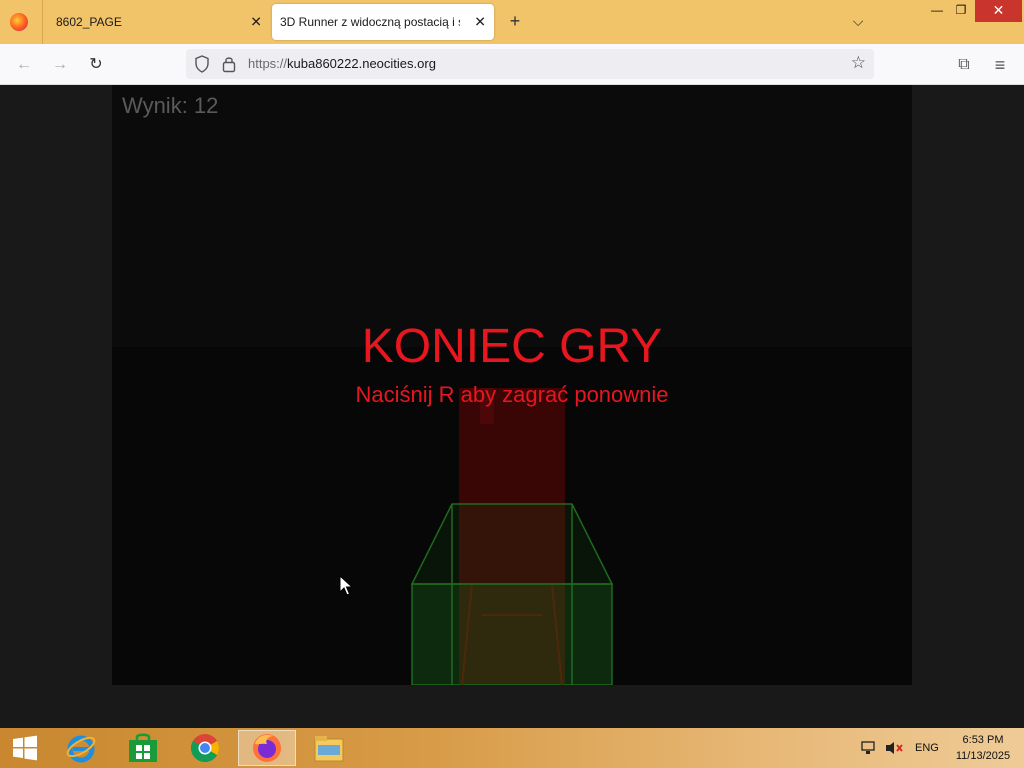  I want to click on tab-3d-runner: 3D Runner z widoczną postacią i sko ✕, so click(383, 22).